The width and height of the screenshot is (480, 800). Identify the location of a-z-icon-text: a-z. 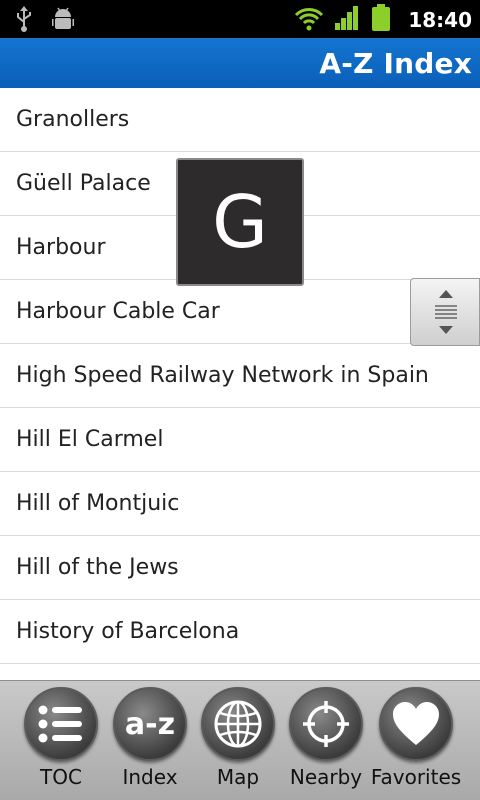
(150, 724).